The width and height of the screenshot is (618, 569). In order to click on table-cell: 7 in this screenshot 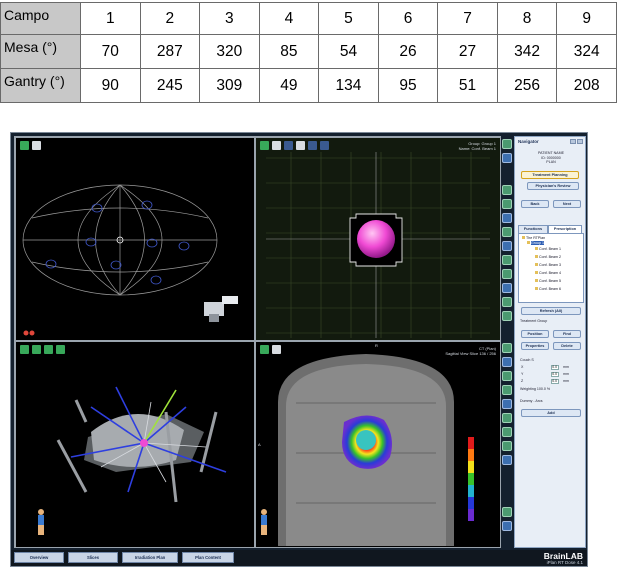, I will do `click(467, 18)`.